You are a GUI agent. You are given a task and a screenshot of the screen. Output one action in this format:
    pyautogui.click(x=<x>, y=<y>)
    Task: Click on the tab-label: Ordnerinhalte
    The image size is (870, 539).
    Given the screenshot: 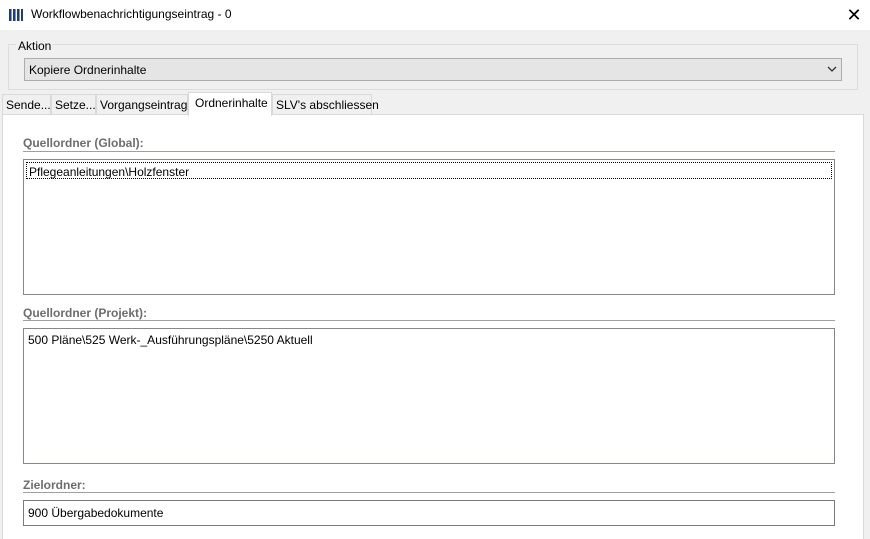 What is the action you would take?
    pyautogui.click(x=231, y=103)
    